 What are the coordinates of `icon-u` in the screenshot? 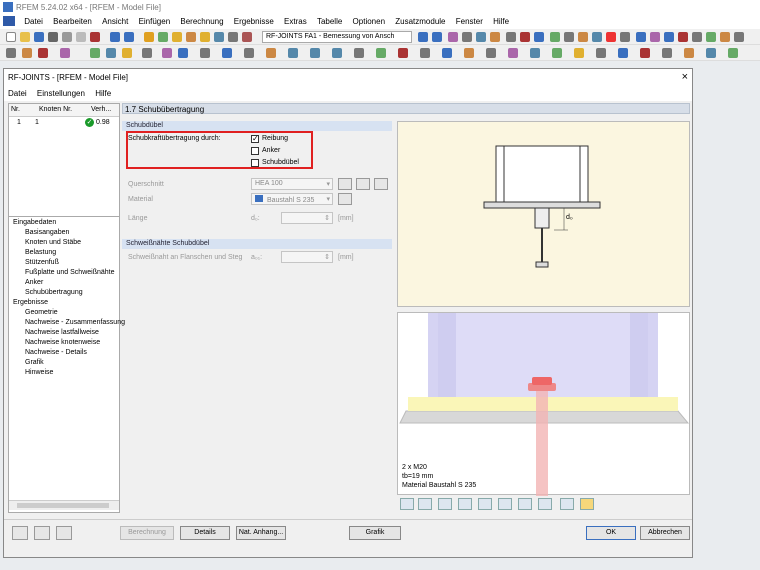 It's located at (739, 37).